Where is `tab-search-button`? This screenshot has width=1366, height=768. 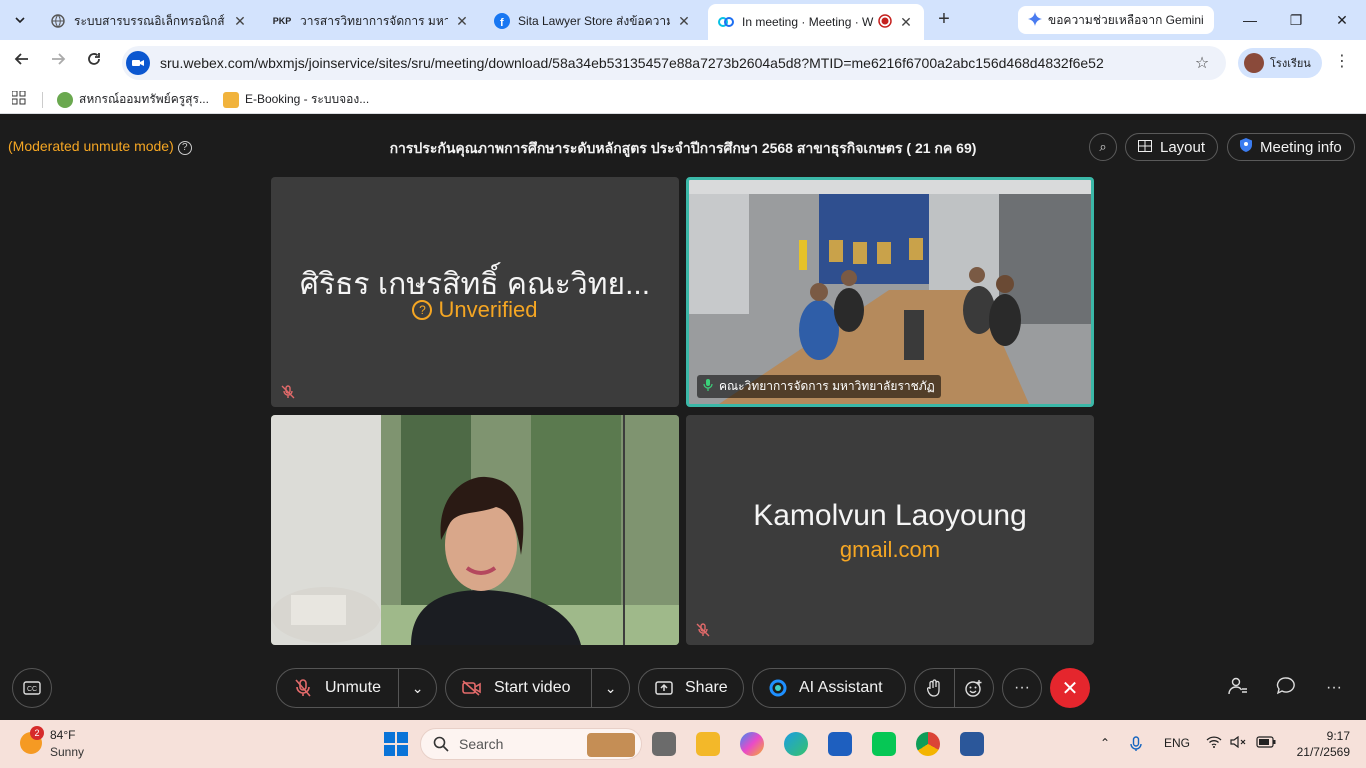 tab-search-button is located at coordinates (20, 20).